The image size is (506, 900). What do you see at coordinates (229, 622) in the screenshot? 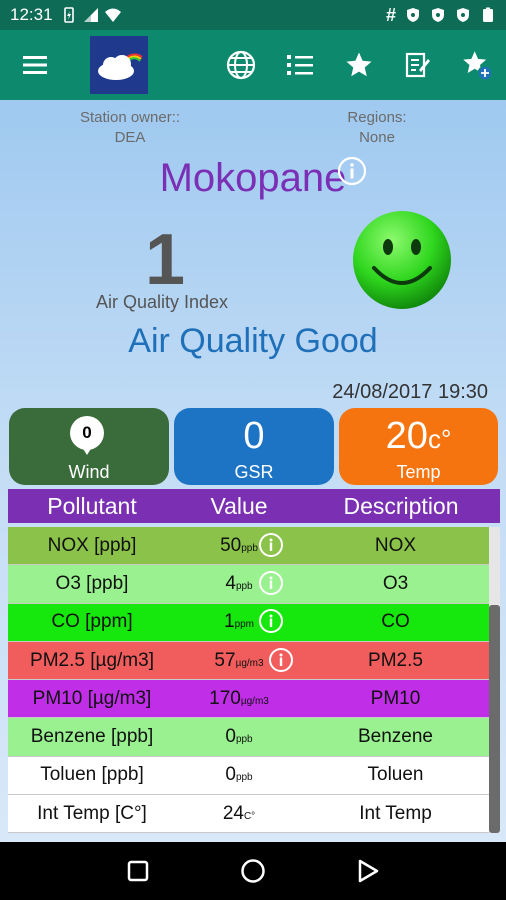
I see `pollutant-value: 1` at bounding box center [229, 622].